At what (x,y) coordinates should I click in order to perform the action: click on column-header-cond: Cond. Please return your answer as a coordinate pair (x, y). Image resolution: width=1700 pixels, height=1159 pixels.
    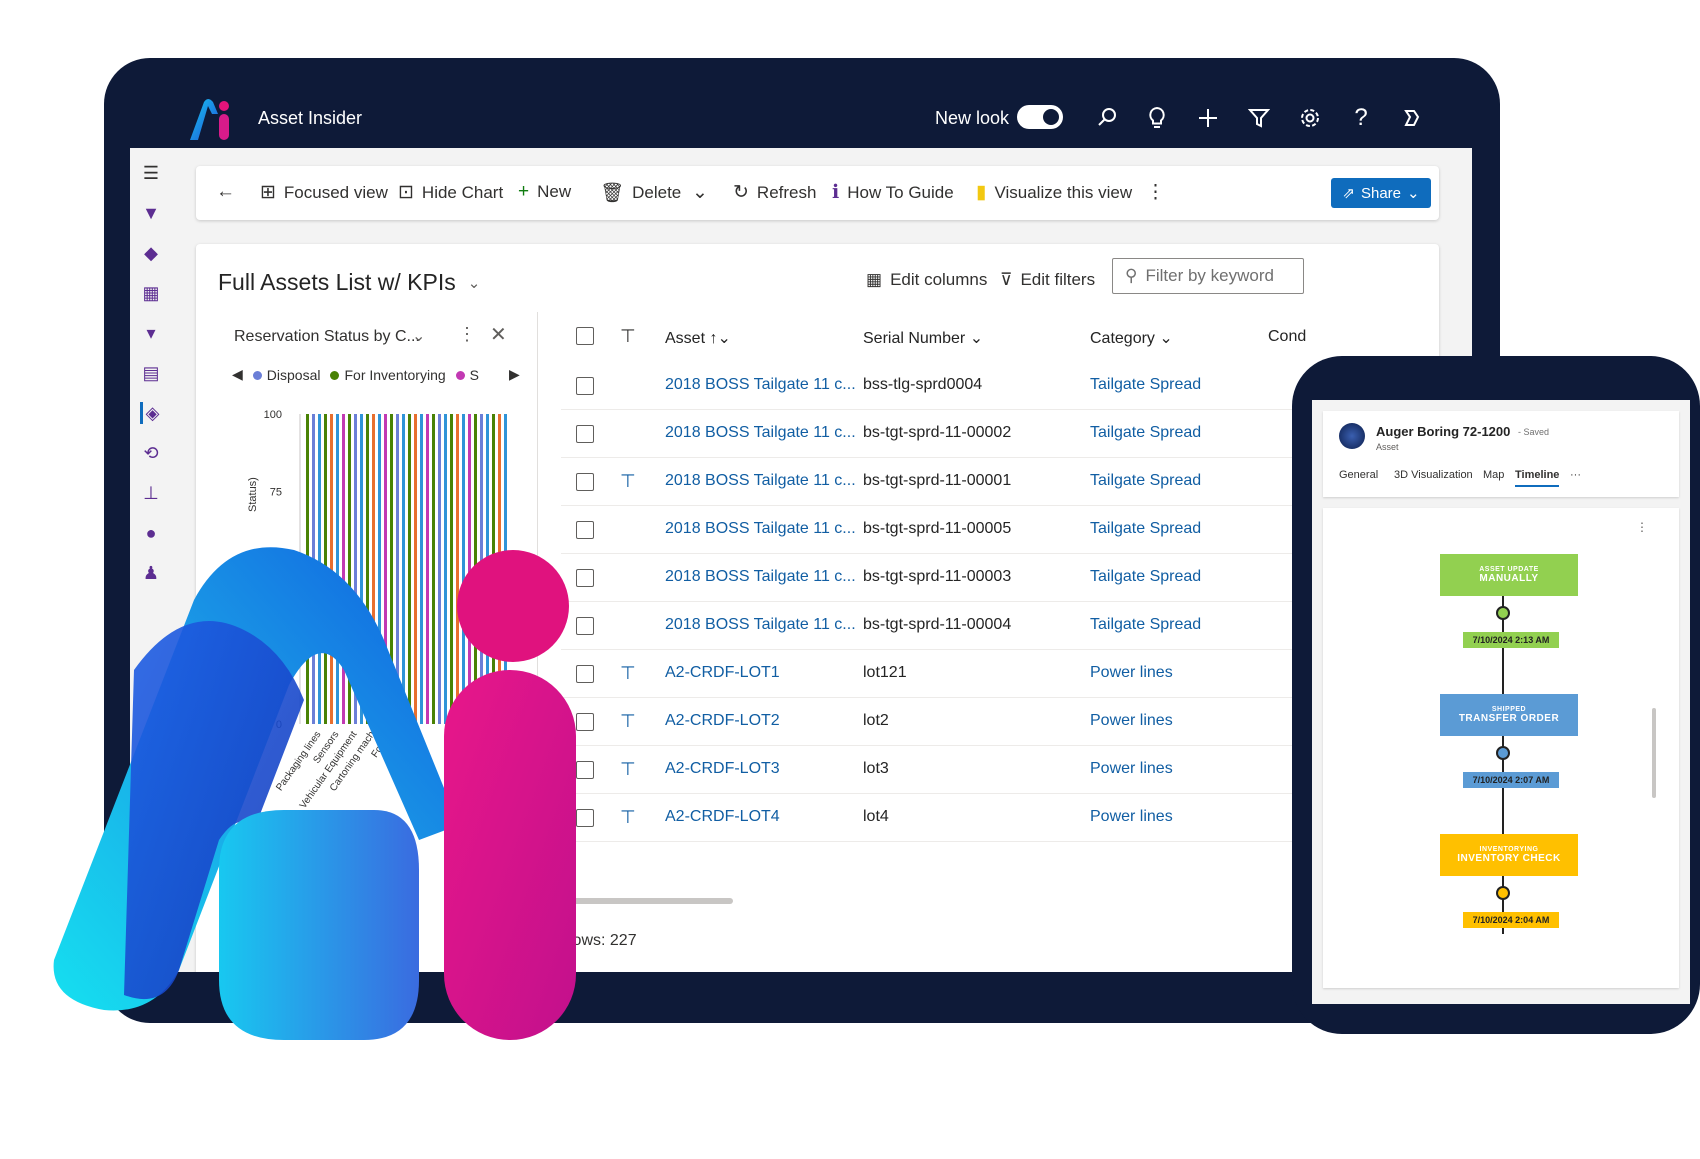
    Looking at the image, I should click on (1287, 337).